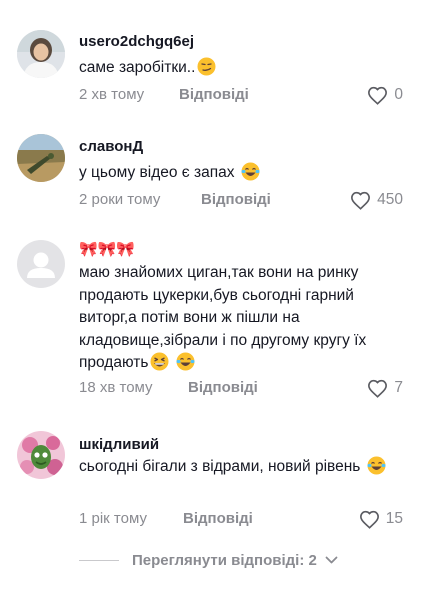  I want to click on like-count: 15, so click(394, 518).